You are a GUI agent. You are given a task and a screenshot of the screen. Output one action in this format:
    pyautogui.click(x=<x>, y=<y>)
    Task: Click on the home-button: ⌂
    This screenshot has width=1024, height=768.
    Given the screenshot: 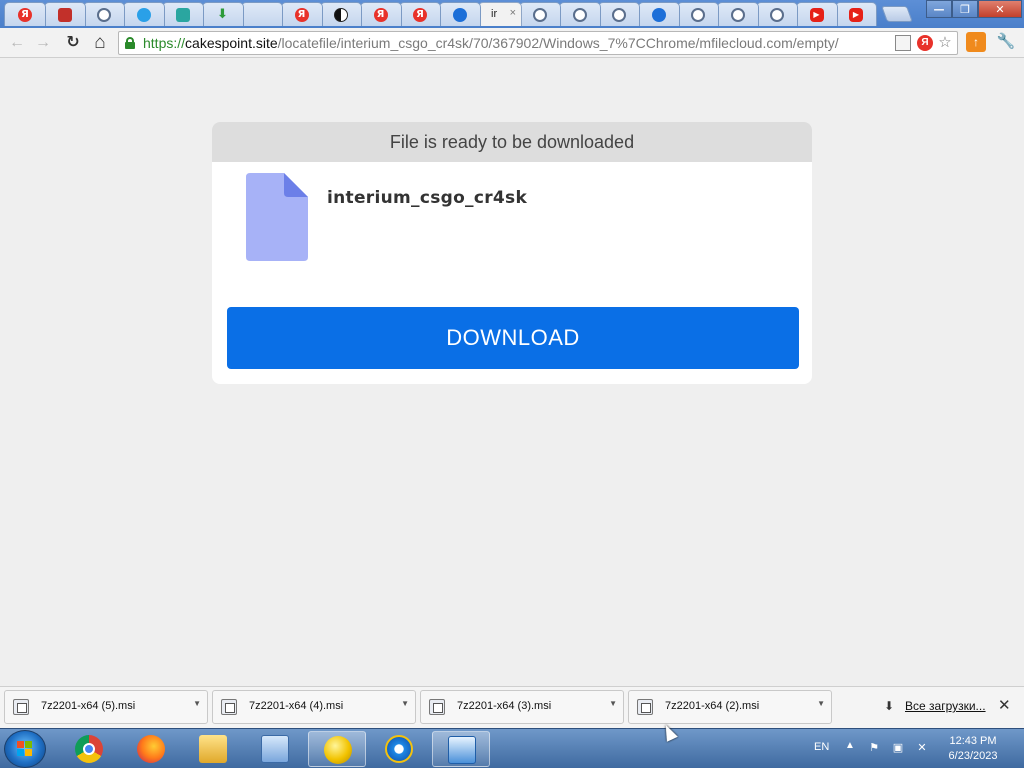 What is the action you would take?
    pyautogui.click(x=100, y=43)
    